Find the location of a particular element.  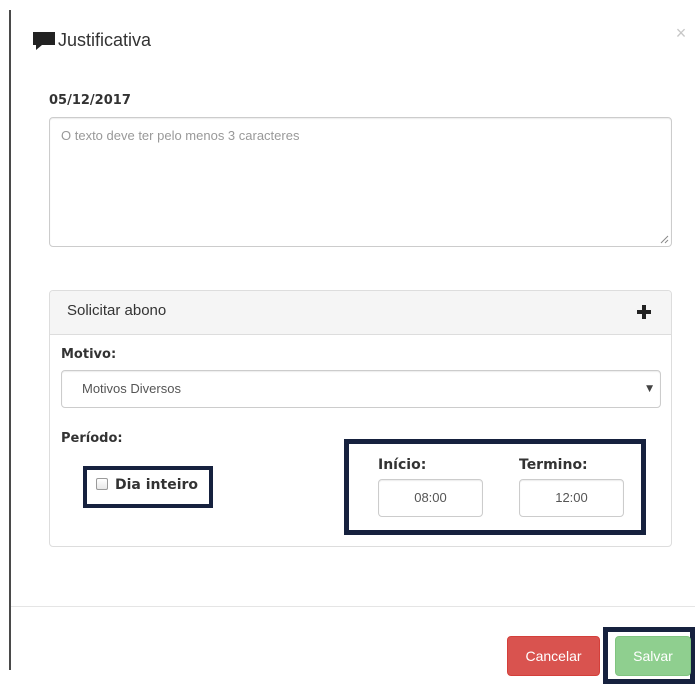

save-button: Salvar is located at coordinates (653, 656).